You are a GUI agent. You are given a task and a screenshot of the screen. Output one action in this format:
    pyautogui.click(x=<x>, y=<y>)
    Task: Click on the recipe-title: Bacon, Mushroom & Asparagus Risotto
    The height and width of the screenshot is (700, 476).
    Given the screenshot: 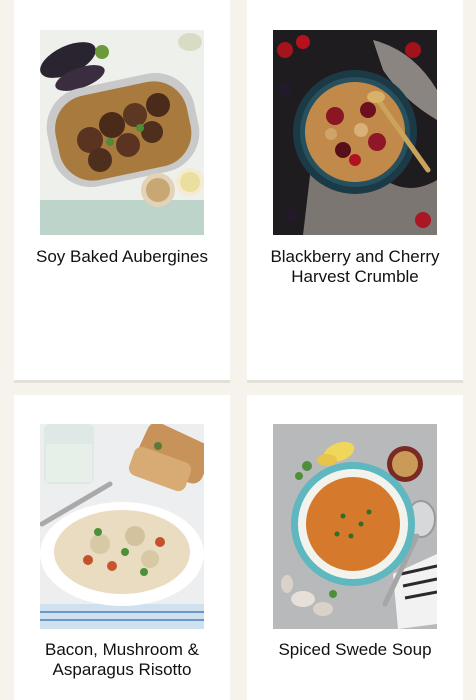 What is the action you would take?
    pyautogui.click(x=122, y=660)
    